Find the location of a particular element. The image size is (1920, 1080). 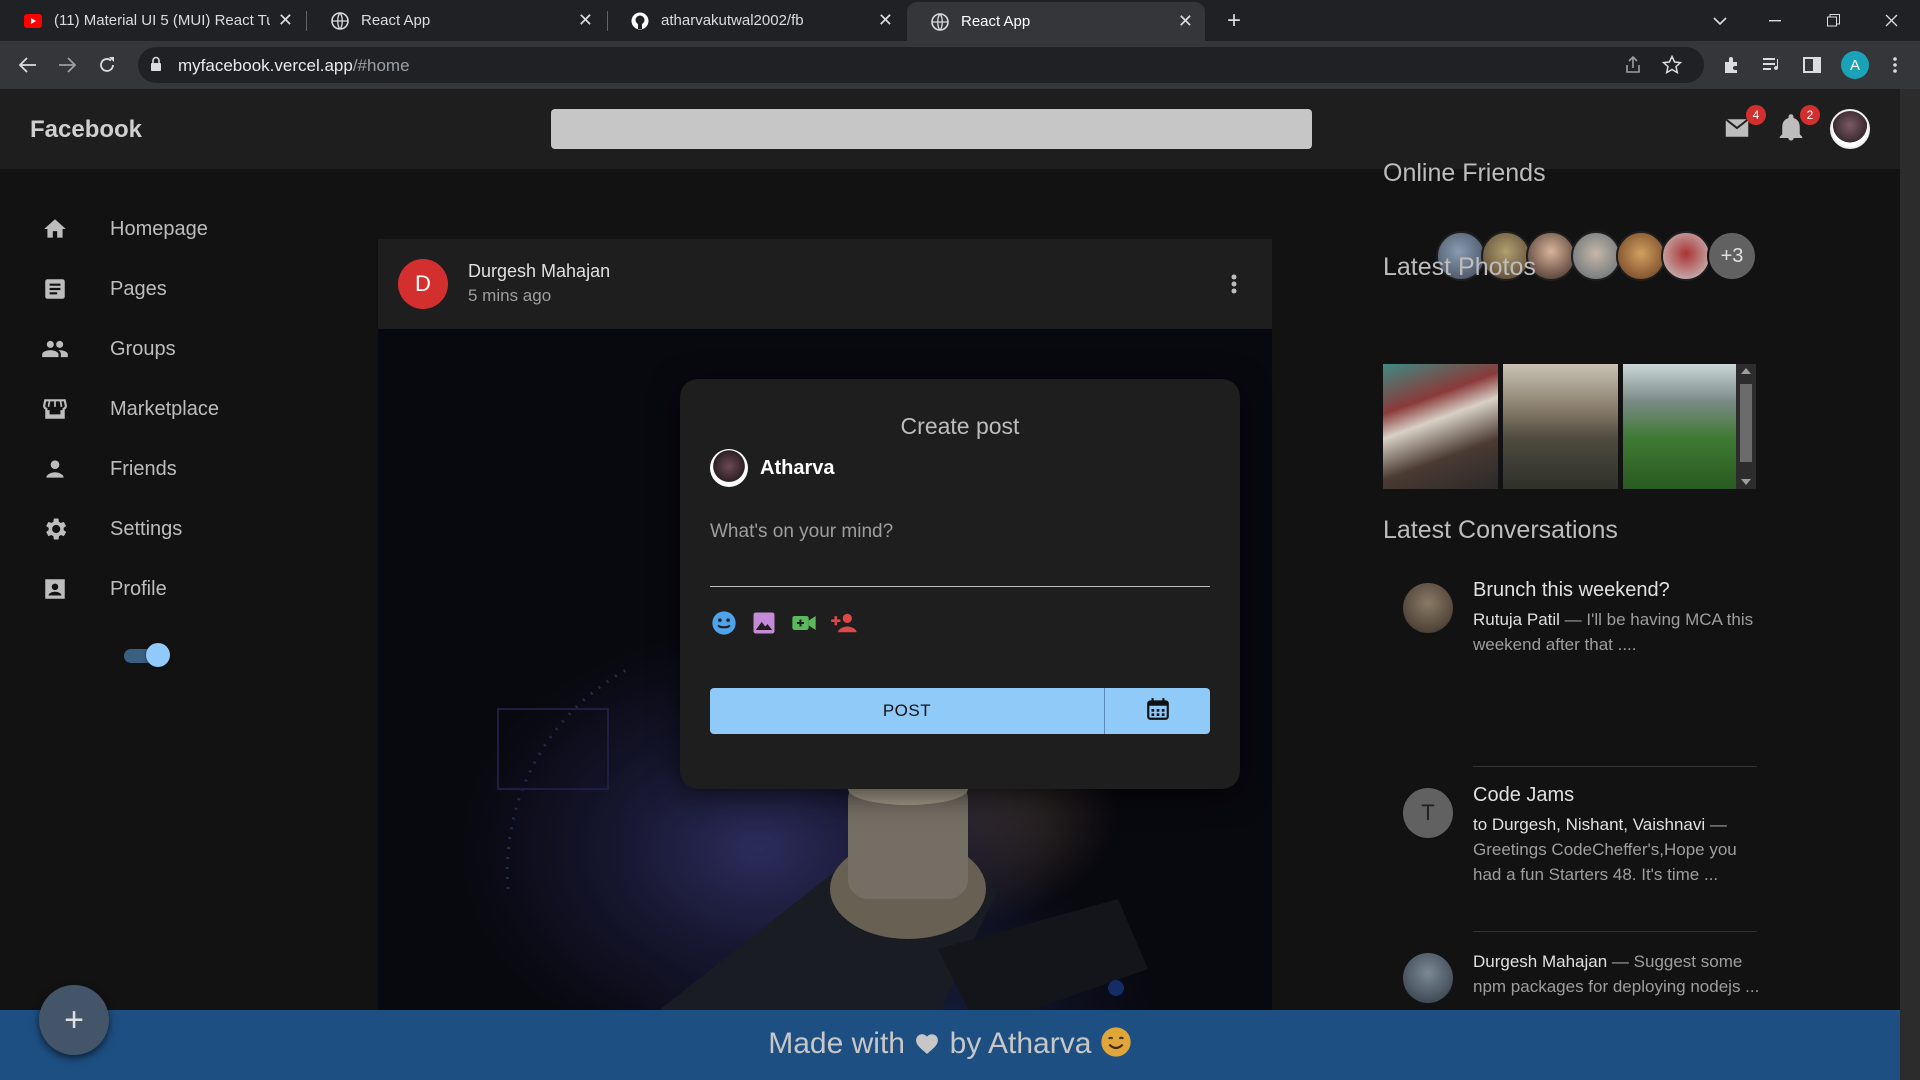

scrollbar-thumb is located at coordinates (1746, 423).